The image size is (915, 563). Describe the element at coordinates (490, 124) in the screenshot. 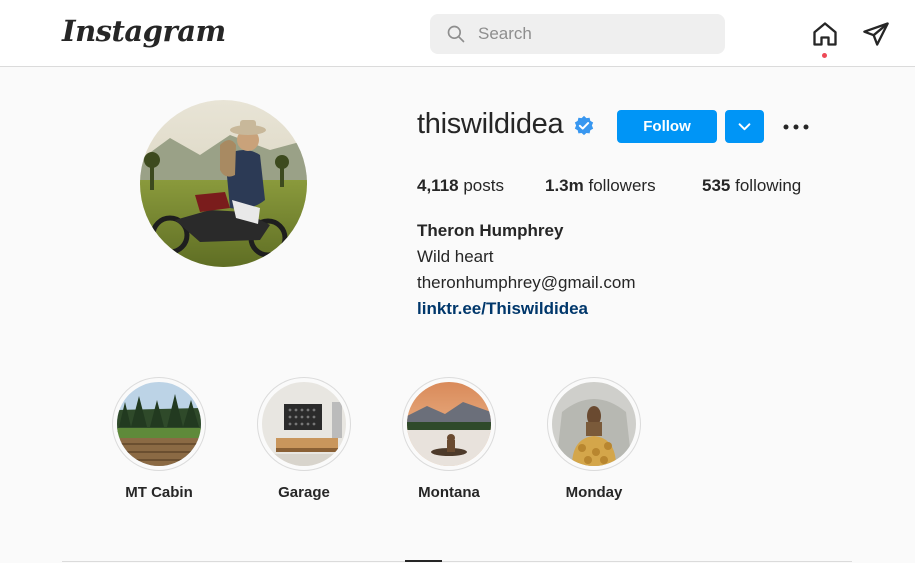

I see `profile-username: thiswildidea` at that location.